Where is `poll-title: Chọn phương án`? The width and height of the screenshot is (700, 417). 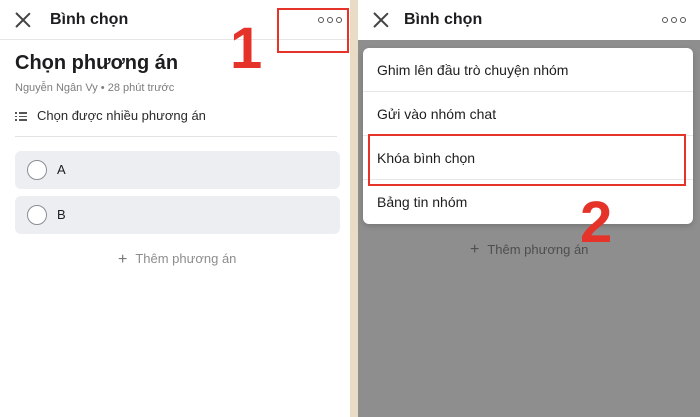 poll-title: Chọn phương án is located at coordinates (97, 63).